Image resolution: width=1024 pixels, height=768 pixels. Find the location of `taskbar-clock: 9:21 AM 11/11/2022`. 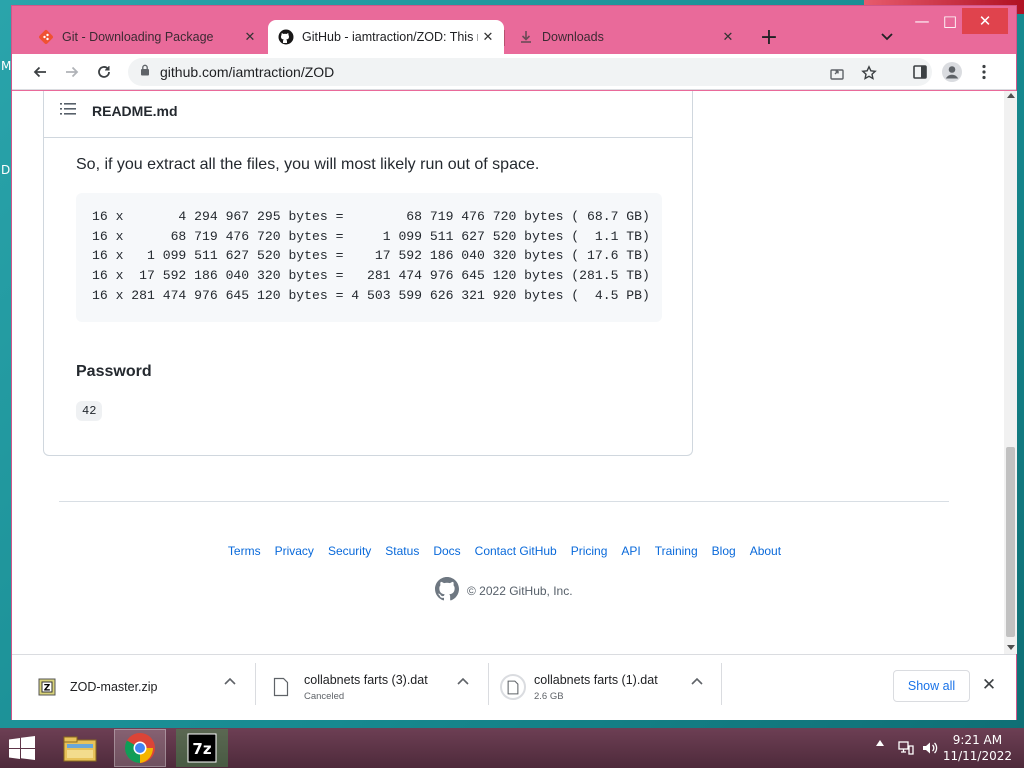

taskbar-clock: 9:21 AM 11/11/2022 is located at coordinates (977, 748).